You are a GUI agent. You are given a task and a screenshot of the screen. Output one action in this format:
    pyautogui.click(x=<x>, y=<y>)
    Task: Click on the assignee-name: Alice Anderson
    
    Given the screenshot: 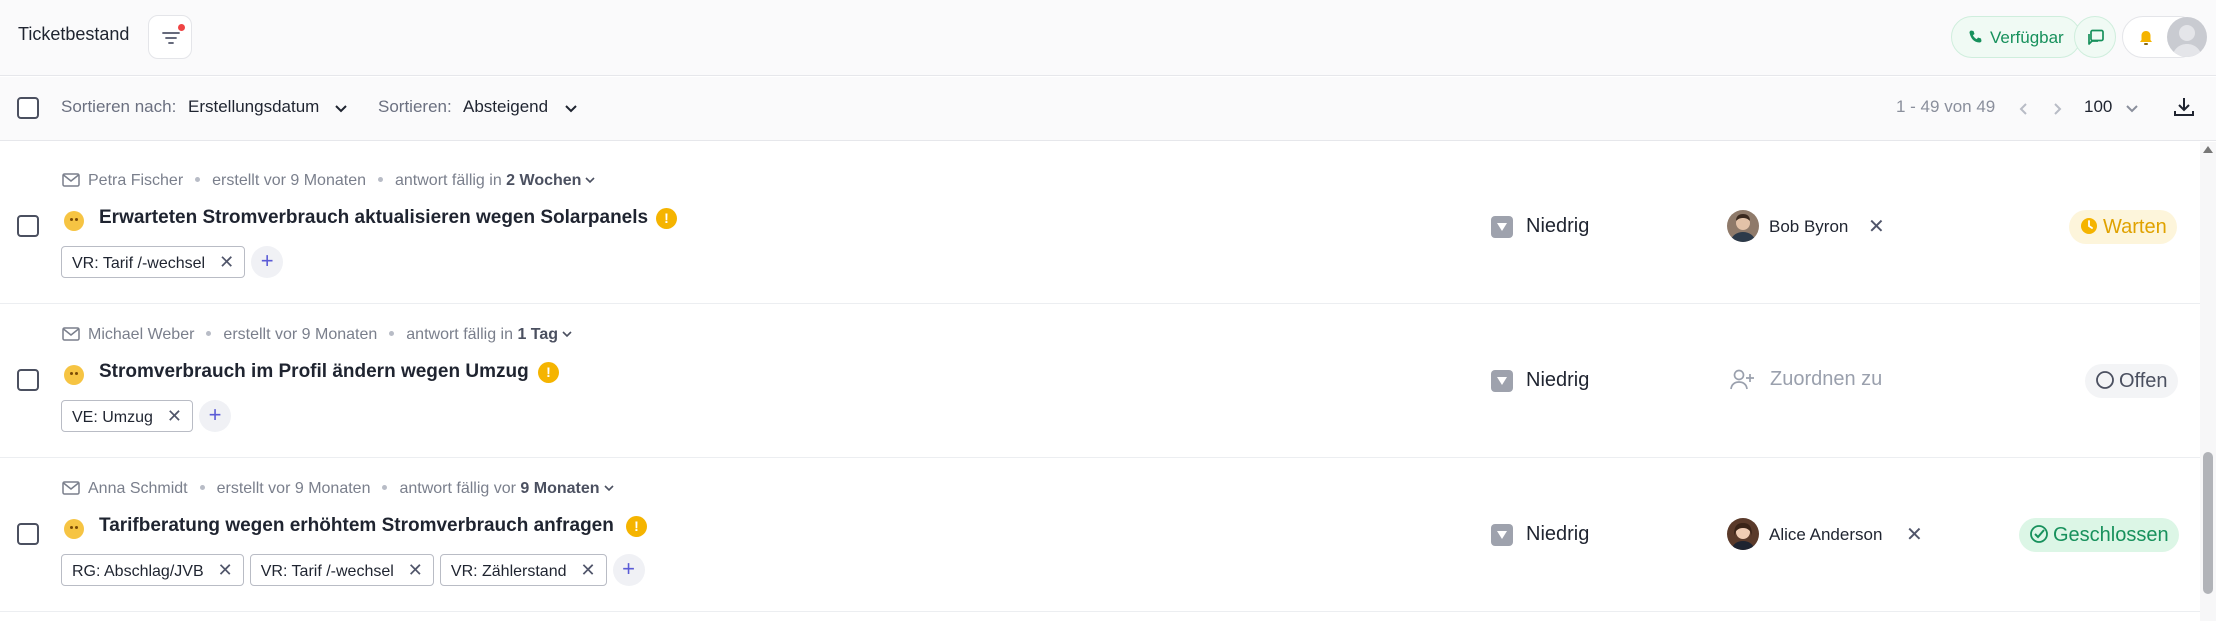 What is the action you would take?
    pyautogui.click(x=1825, y=535)
    